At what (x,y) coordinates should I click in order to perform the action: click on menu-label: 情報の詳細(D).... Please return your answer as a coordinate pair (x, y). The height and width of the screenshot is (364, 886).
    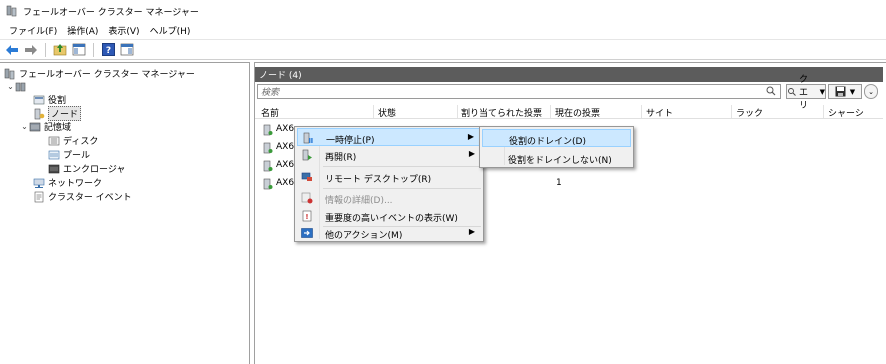
    Looking at the image, I should click on (359, 201).